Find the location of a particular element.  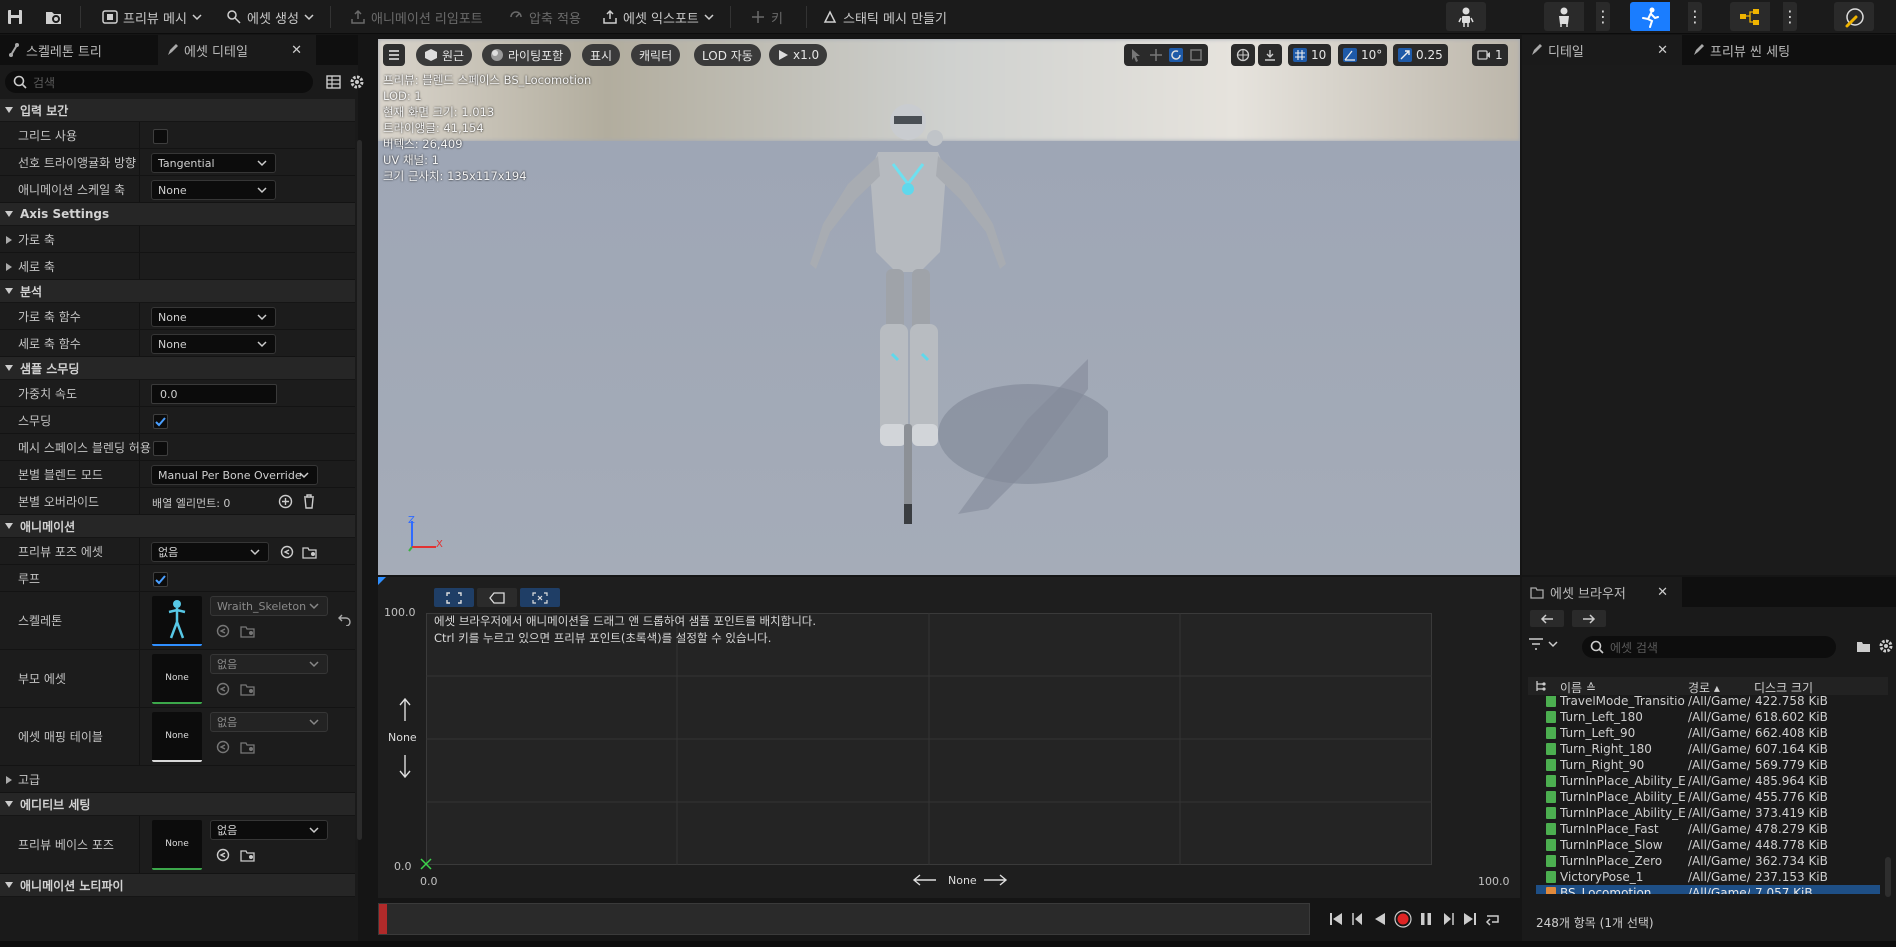

asset-list-scrollbar is located at coordinates (1888, 877).